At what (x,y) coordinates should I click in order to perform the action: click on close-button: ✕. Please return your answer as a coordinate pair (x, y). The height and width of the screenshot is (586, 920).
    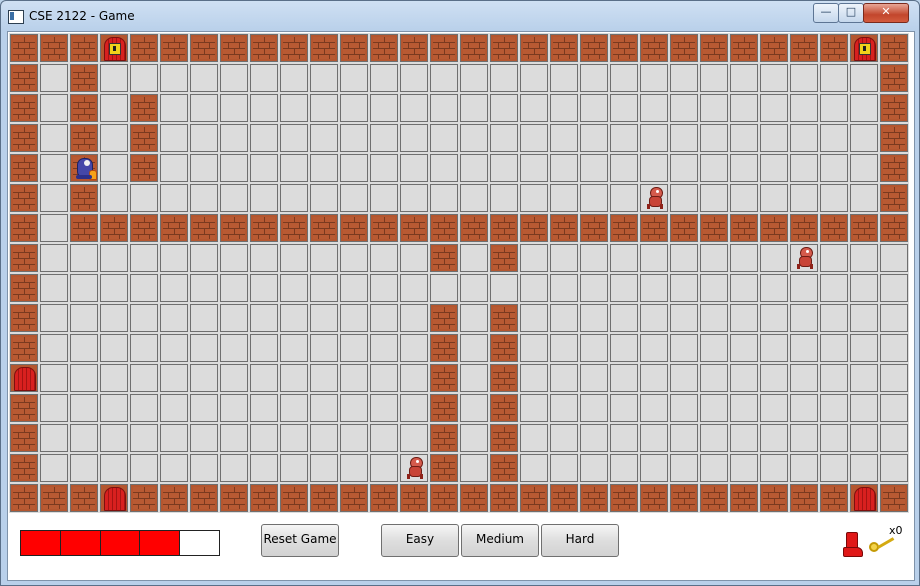
    Looking at the image, I should click on (886, 13).